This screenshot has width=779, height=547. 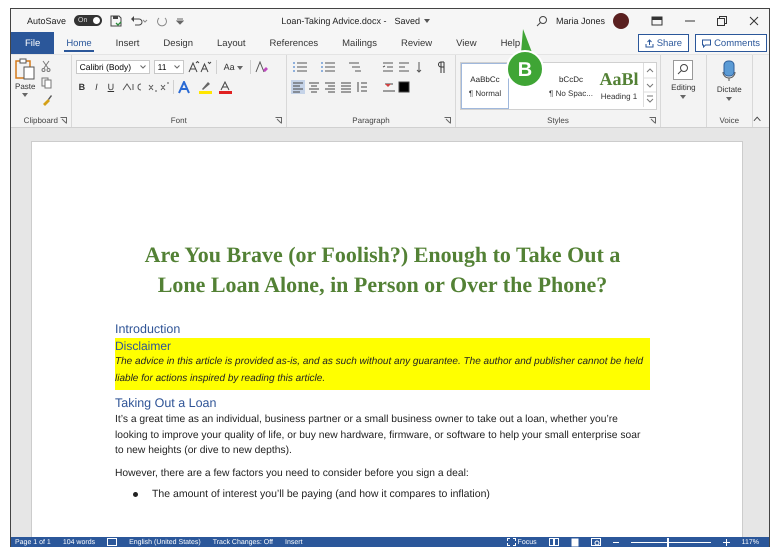 What do you see at coordinates (707, 43) in the screenshot?
I see `comment-icon` at bounding box center [707, 43].